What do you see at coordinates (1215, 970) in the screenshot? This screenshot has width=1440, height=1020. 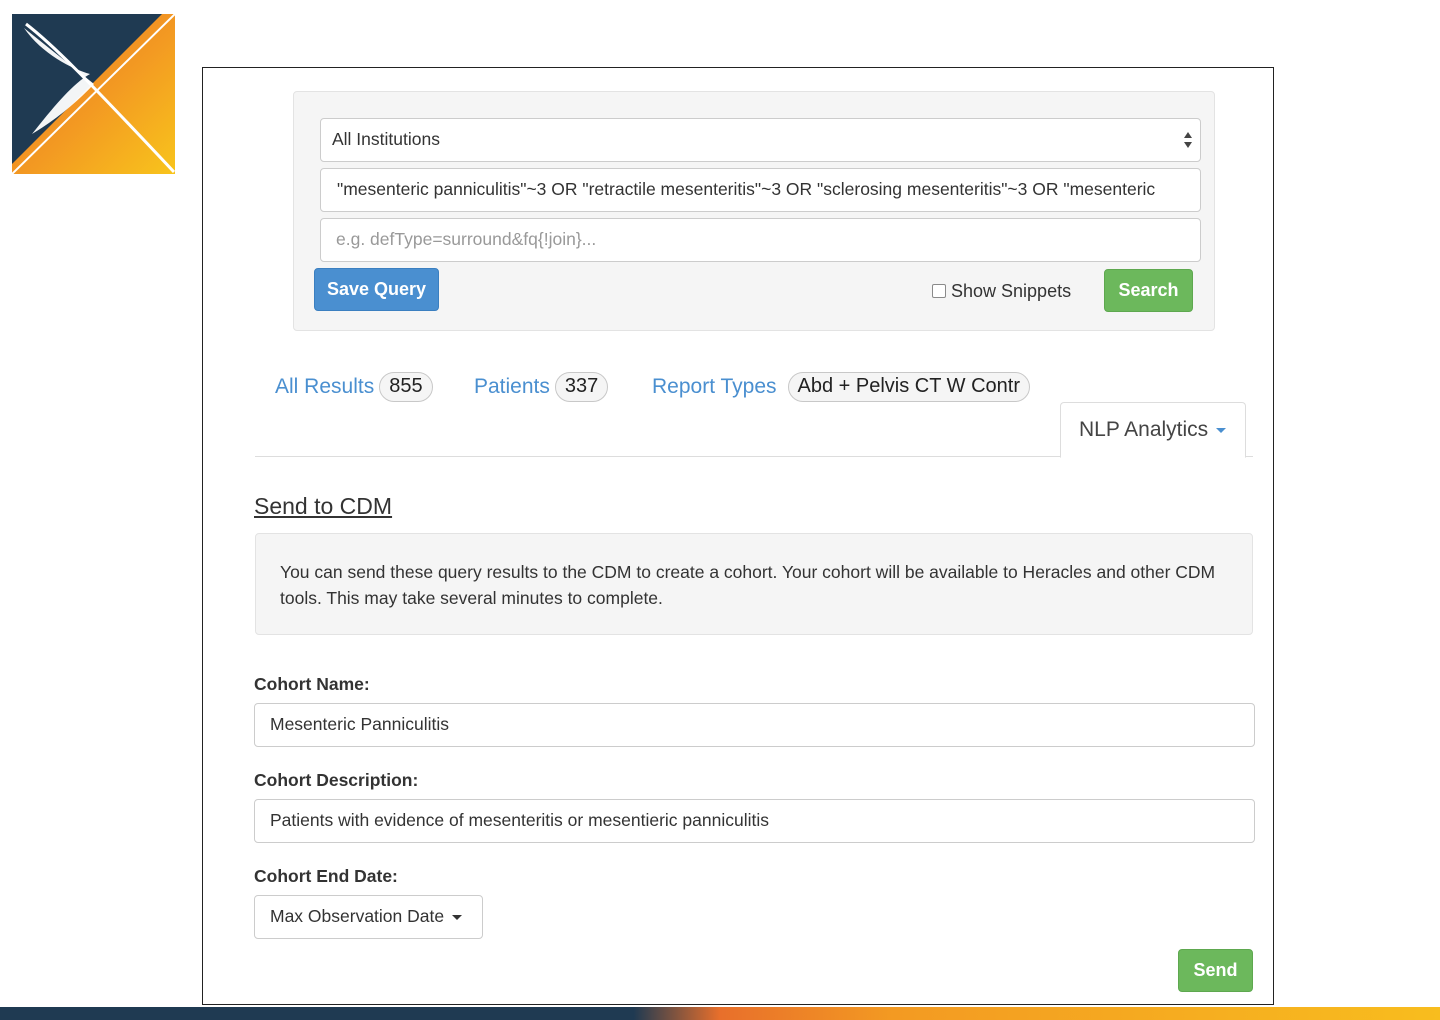 I see `send-button: Send` at bounding box center [1215, 970].